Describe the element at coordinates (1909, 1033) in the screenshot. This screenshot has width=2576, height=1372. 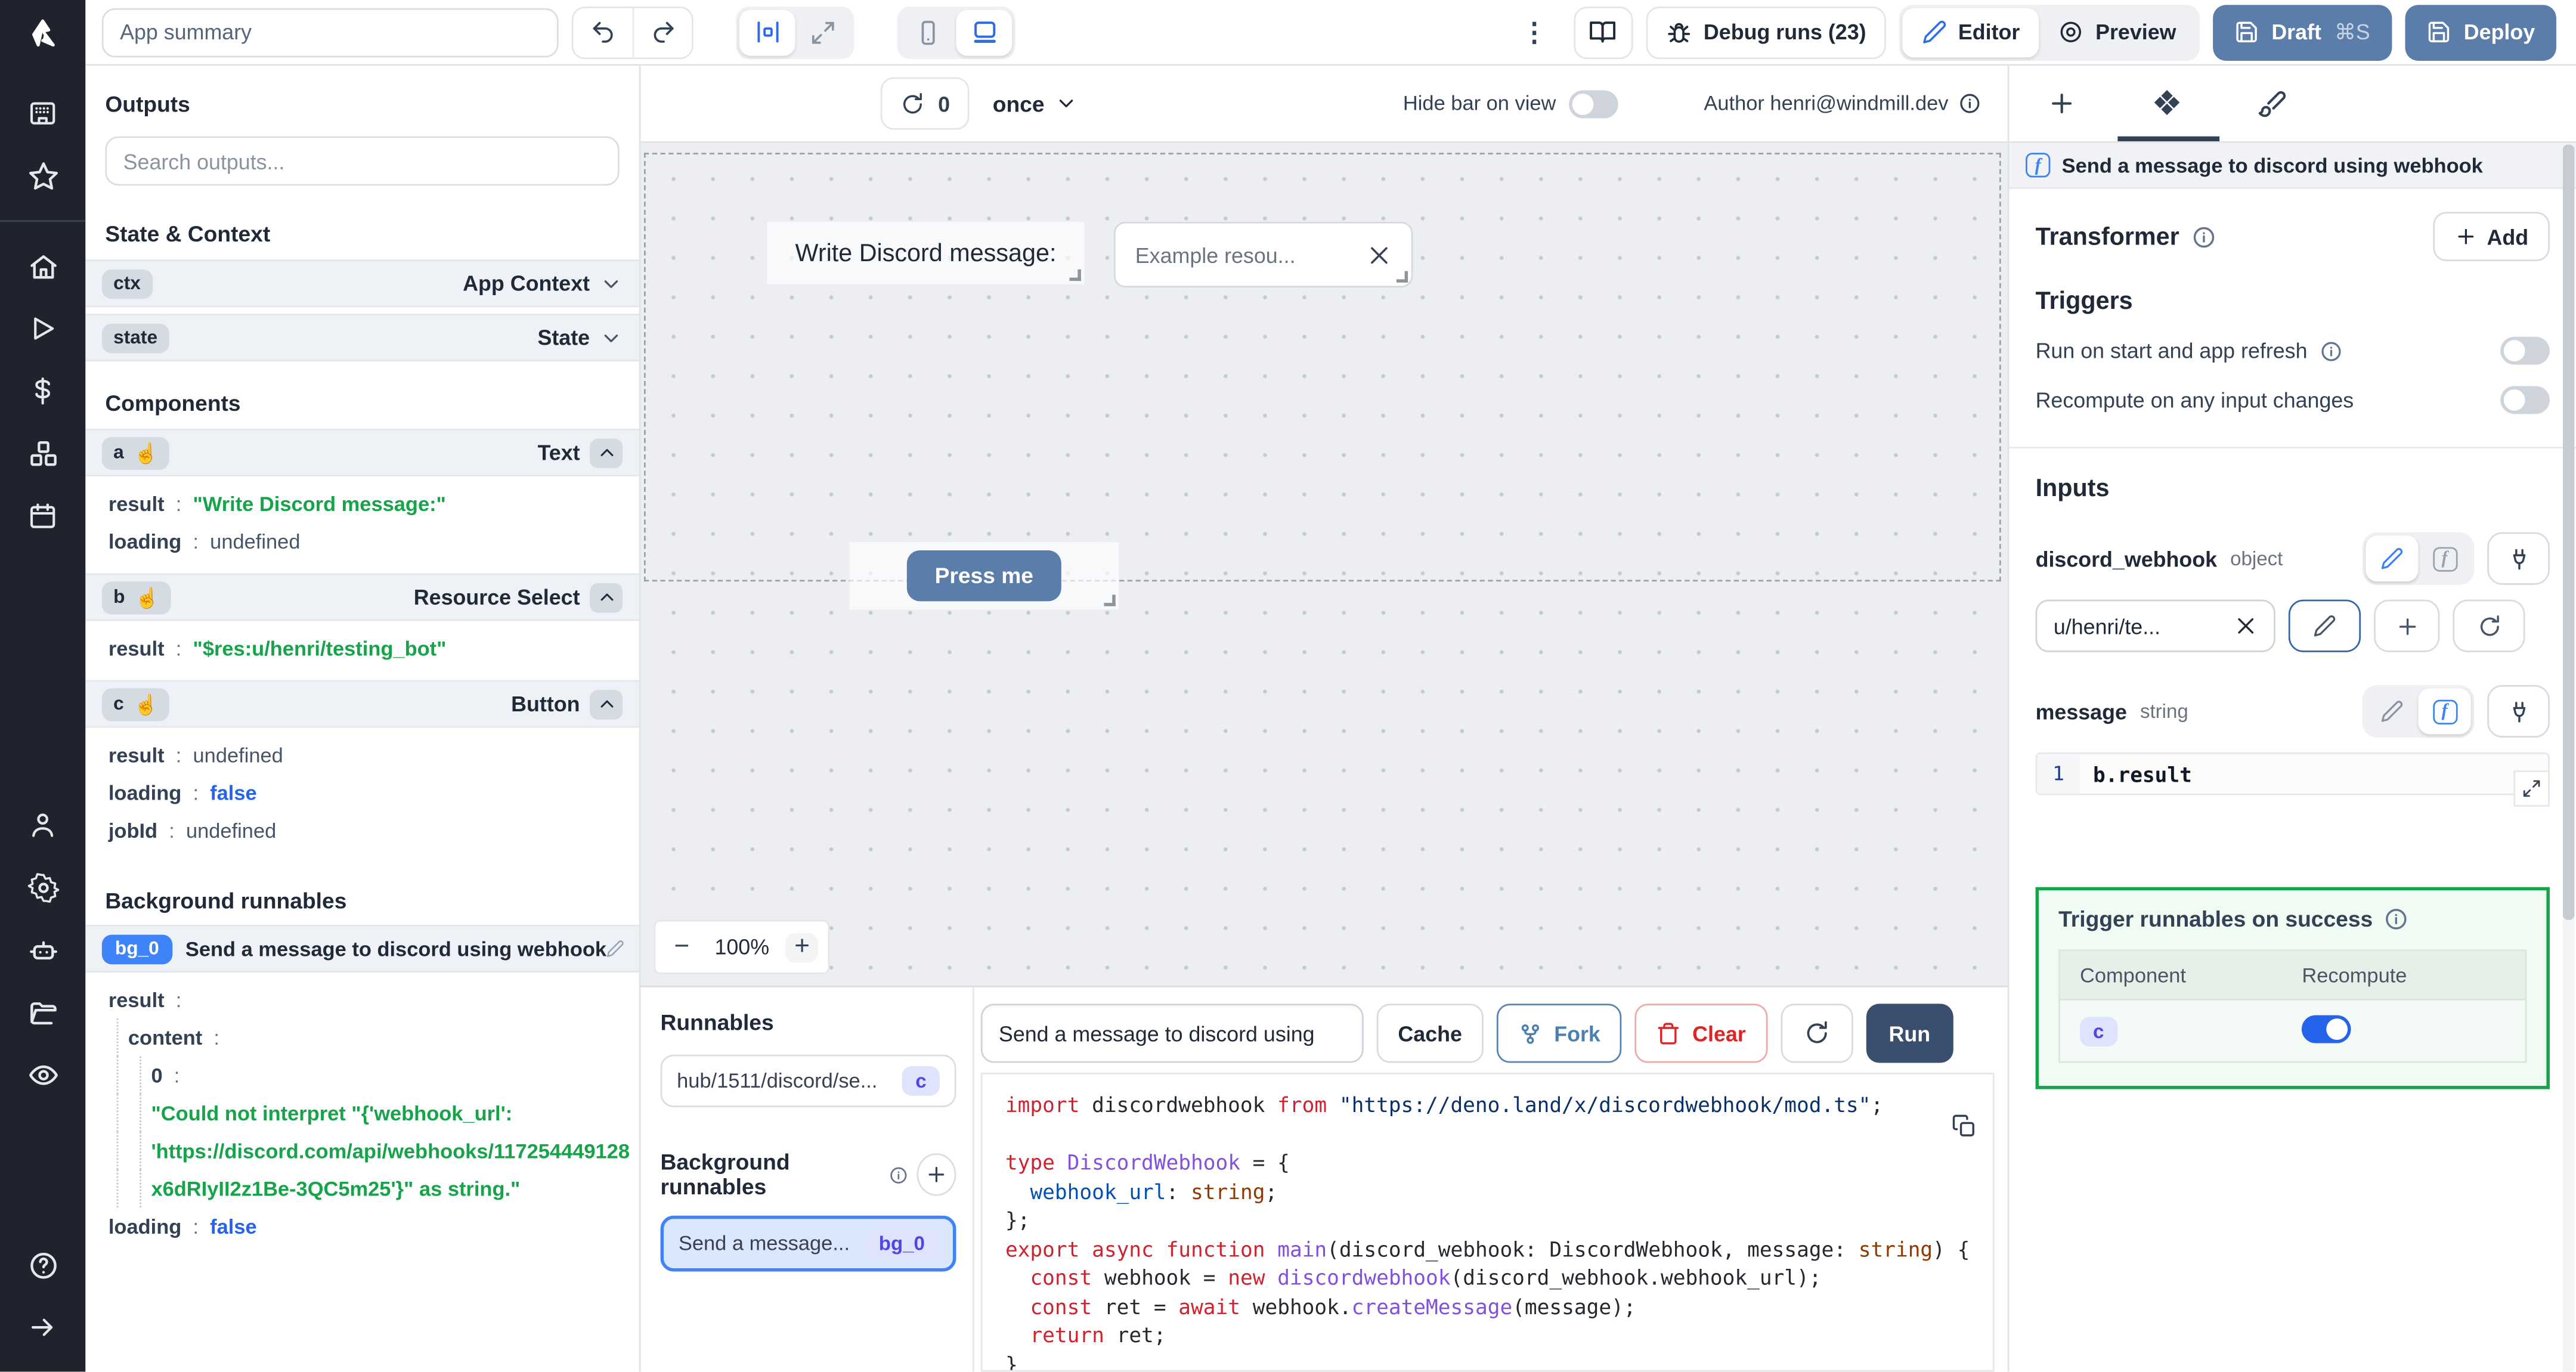
I see `run-button: Run` at that location.